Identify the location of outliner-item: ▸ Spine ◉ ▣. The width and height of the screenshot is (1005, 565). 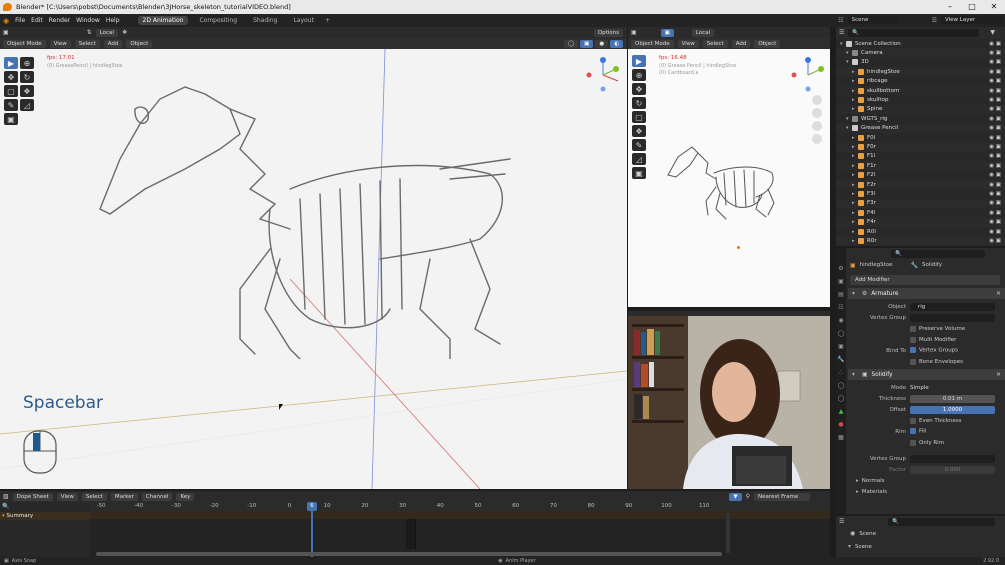
(920, 109).